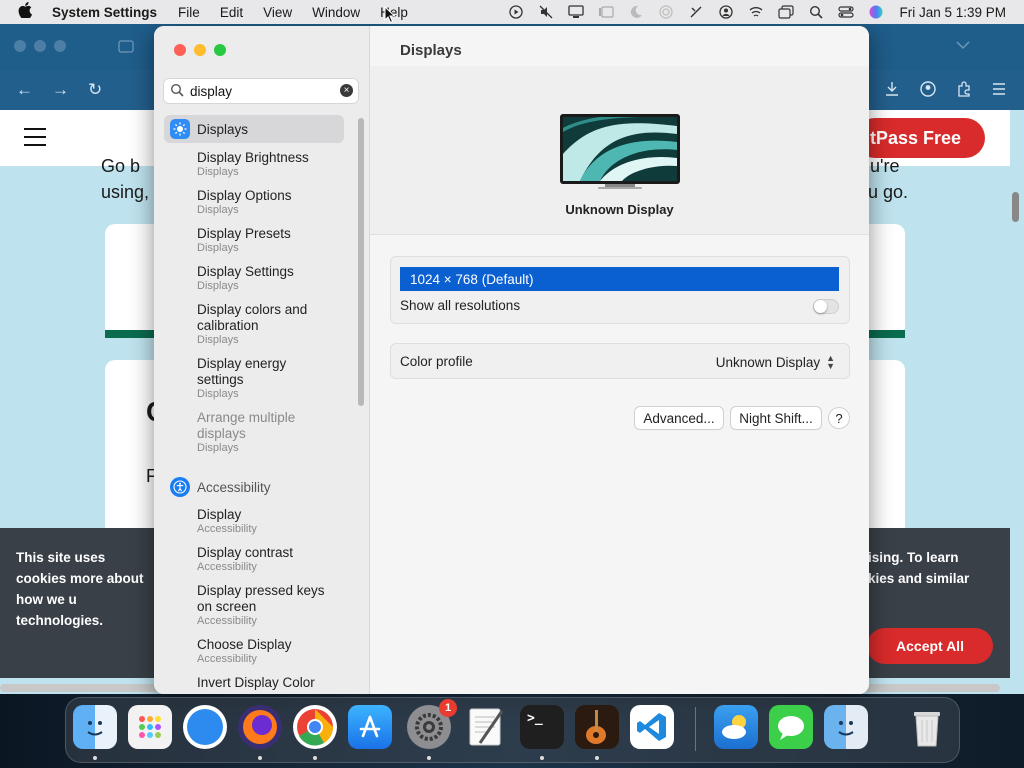 The width and height of the screenshot is (1024, 768). I want to click on search-result-choose-display: Choose Display Accessibility, so click(272, 651).